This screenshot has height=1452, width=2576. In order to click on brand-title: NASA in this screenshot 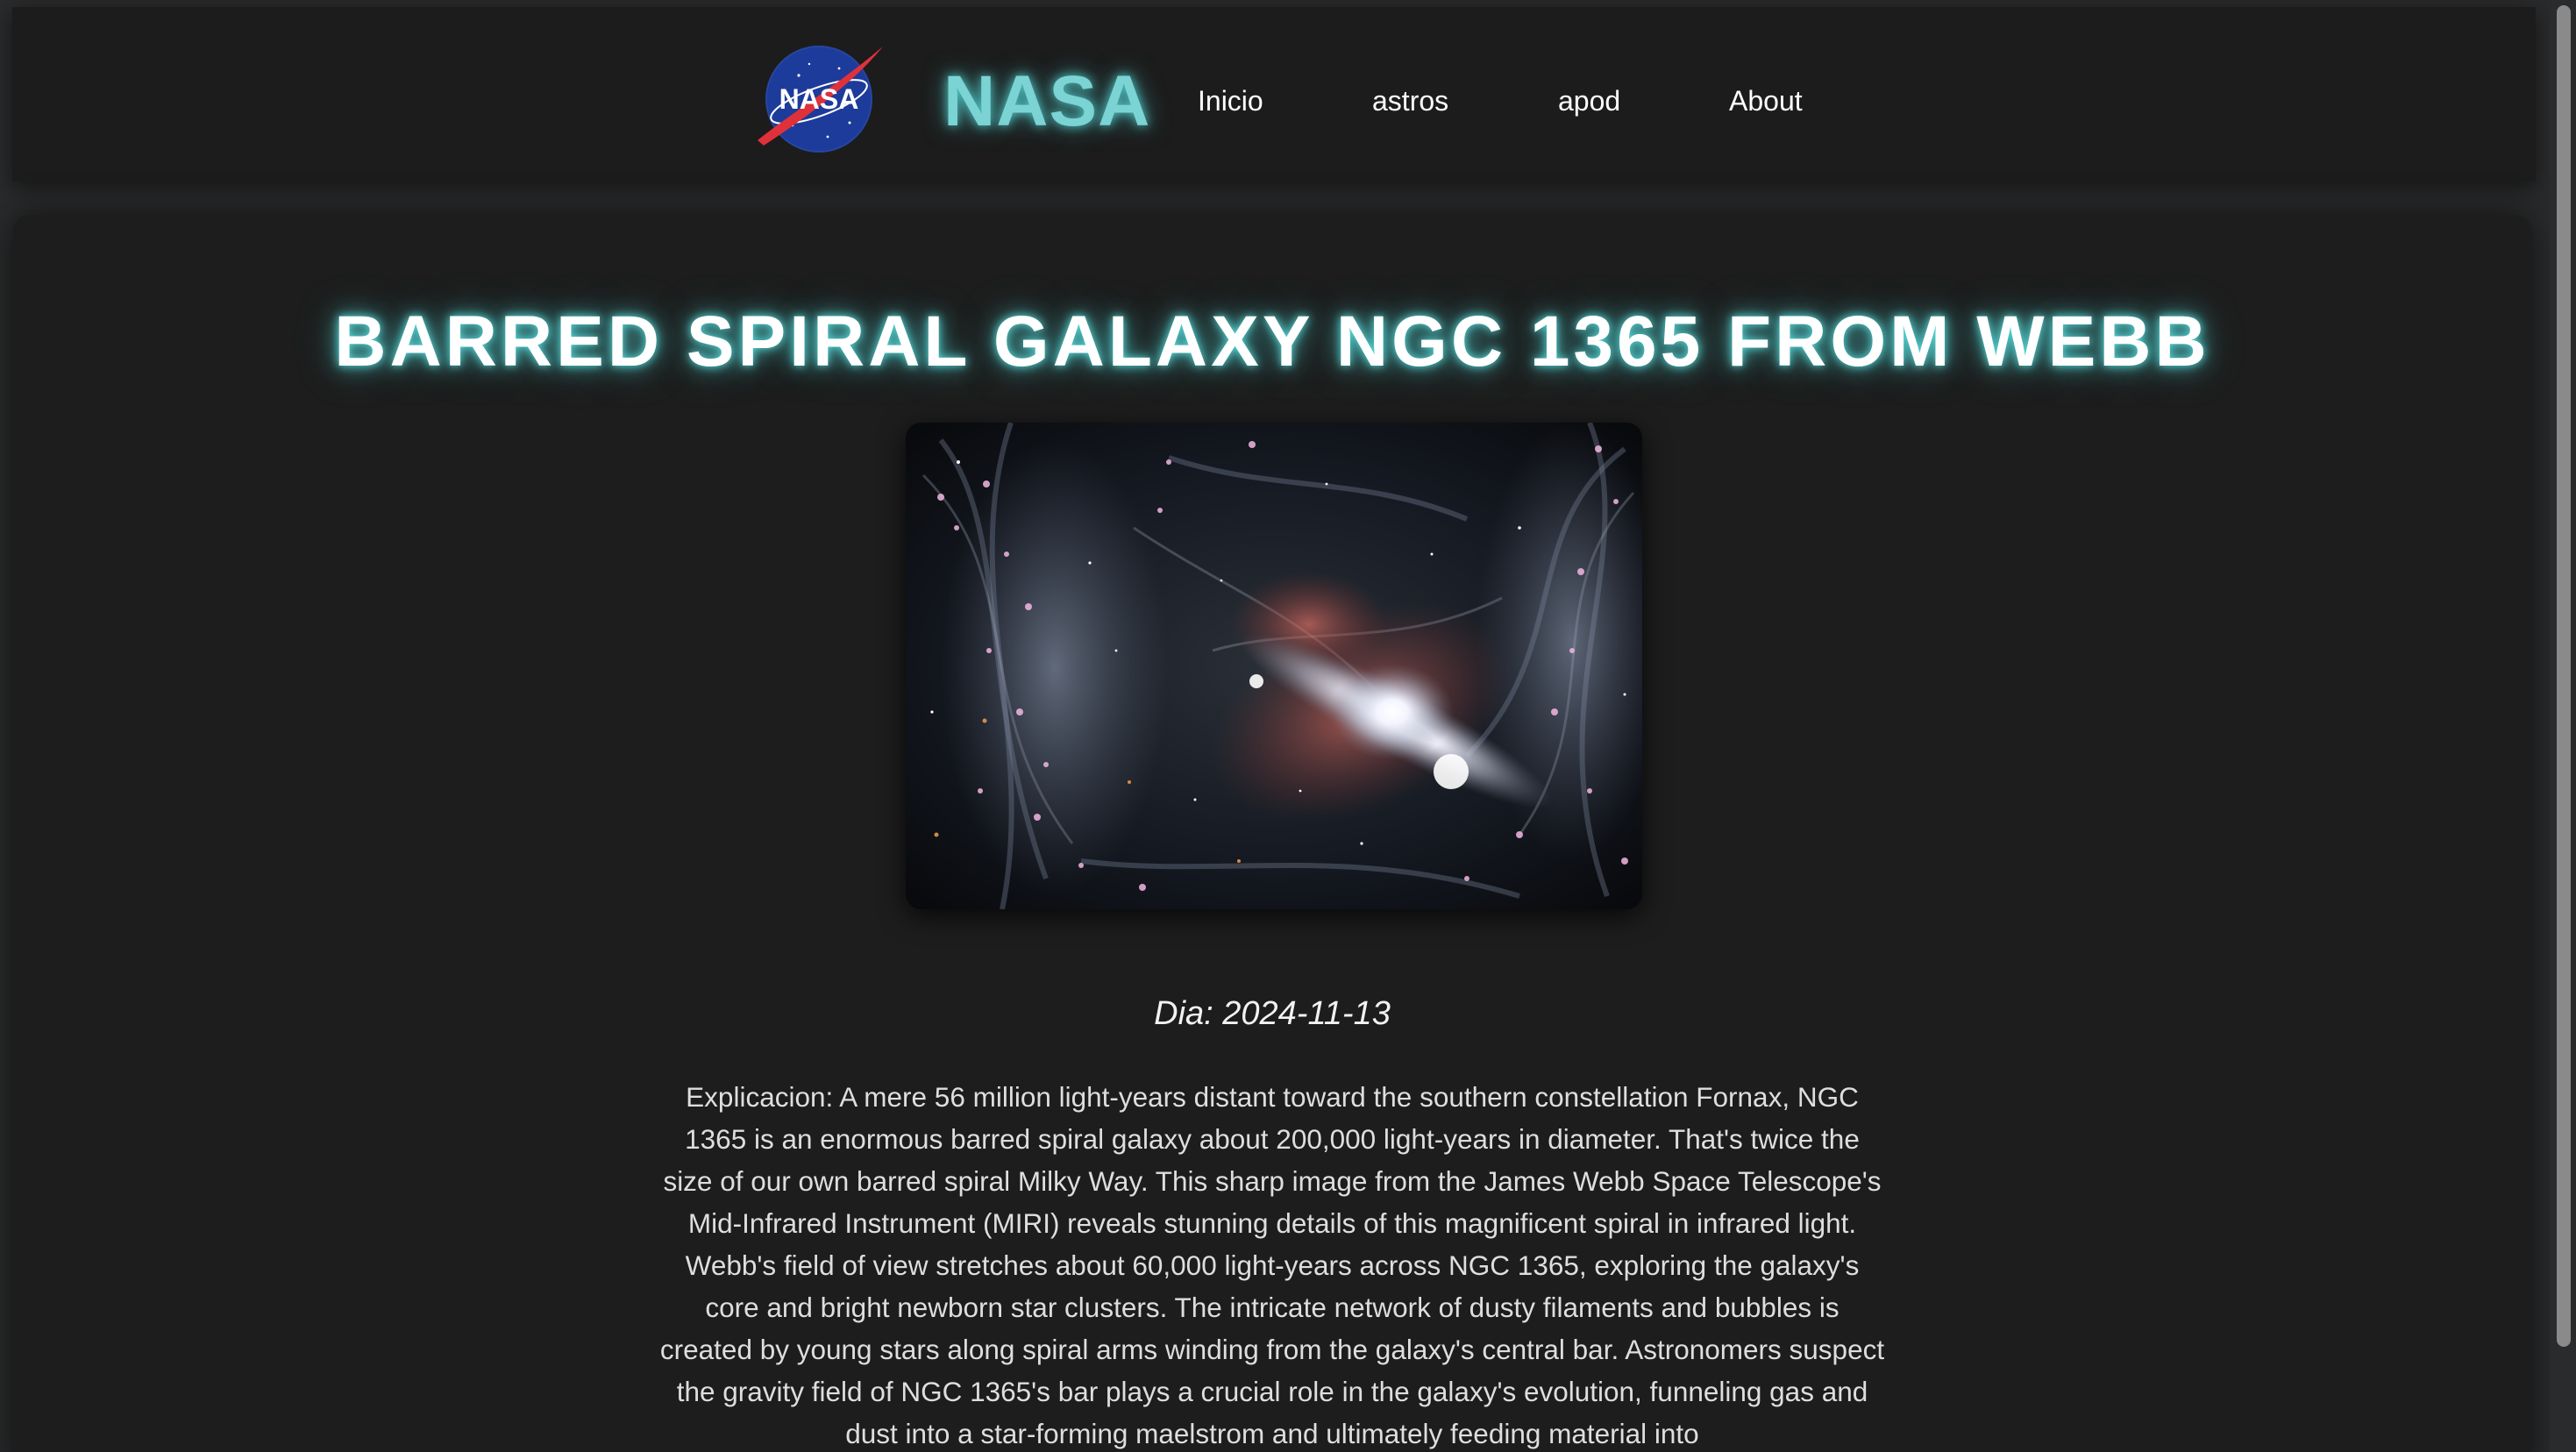, I will do `click(1046, 102)`.